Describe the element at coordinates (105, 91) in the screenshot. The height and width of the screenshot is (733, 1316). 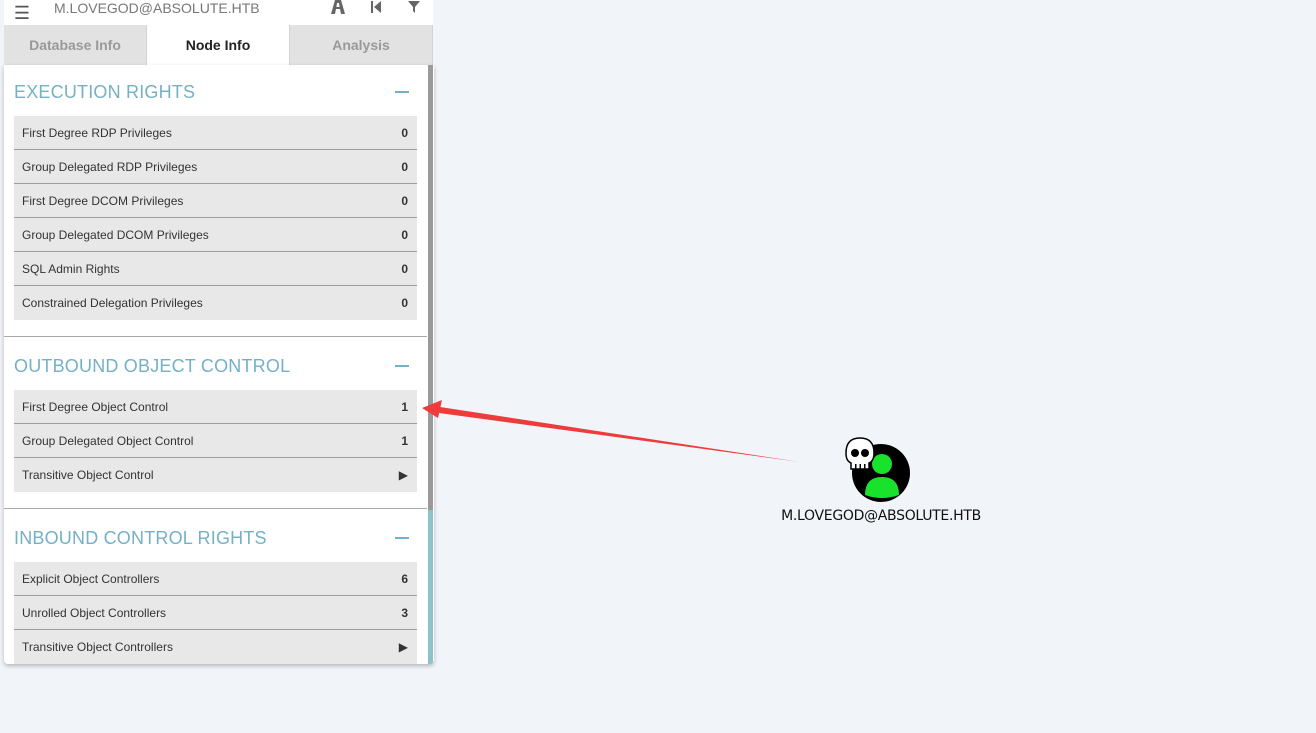
I see `section-title: EXECUTION RIGHTS` at that location.